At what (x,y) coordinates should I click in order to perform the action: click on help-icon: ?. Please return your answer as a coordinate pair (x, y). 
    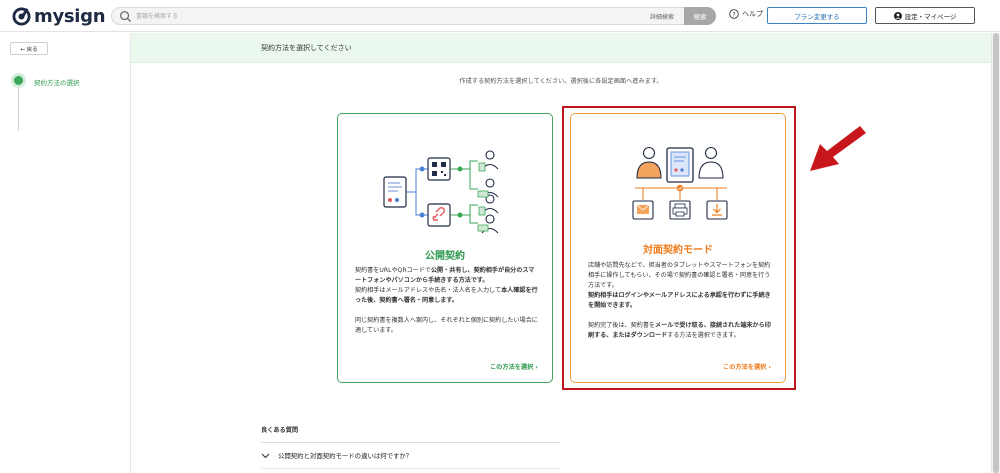
    Looking at the image, I should click on (734, 14).